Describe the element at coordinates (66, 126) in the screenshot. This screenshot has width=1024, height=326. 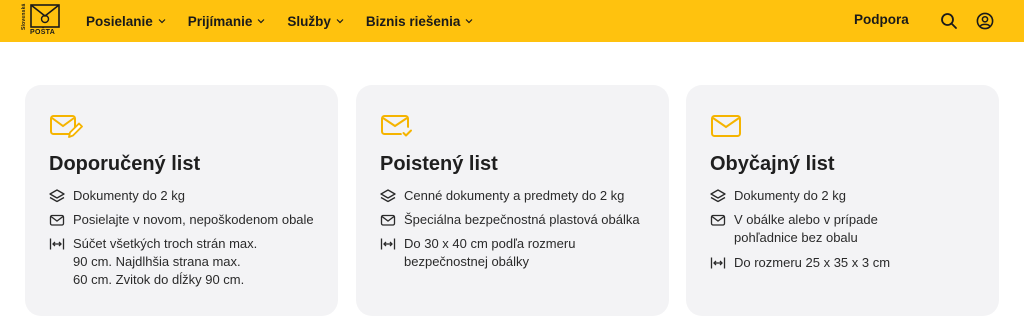
I see `envelope-pencil-icon` at that location.